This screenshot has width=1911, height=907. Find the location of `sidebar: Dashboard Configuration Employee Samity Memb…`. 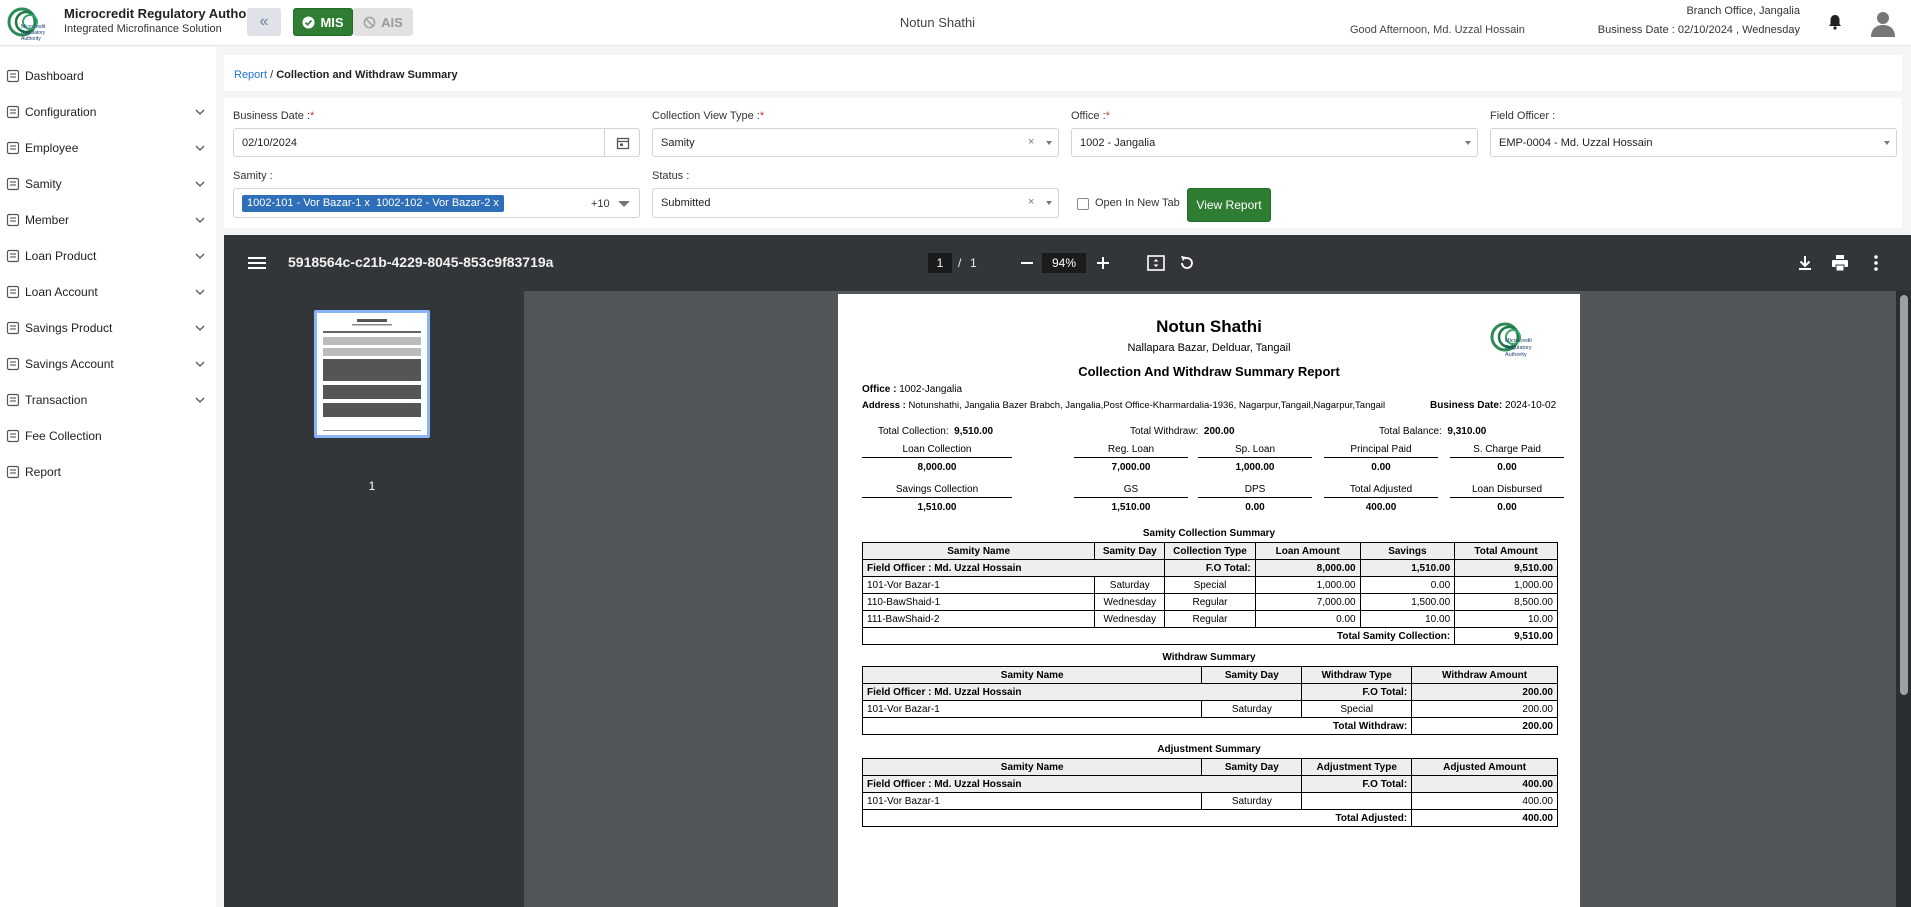

sidebar: Dashboard Configuration Employee Samity Memb… is located at coordinates (108, 477).